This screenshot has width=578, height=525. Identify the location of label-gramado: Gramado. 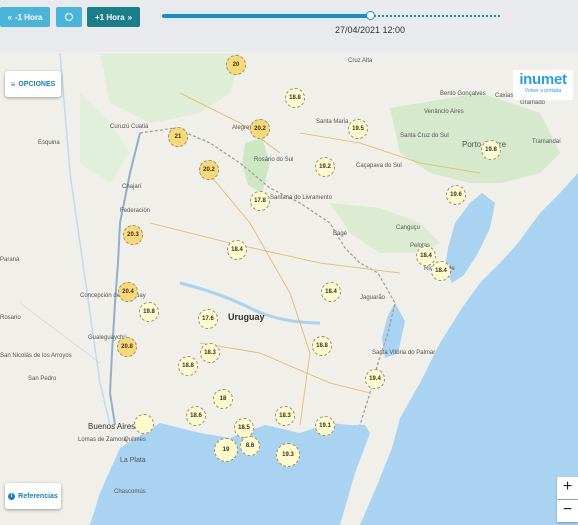
(533, 103).